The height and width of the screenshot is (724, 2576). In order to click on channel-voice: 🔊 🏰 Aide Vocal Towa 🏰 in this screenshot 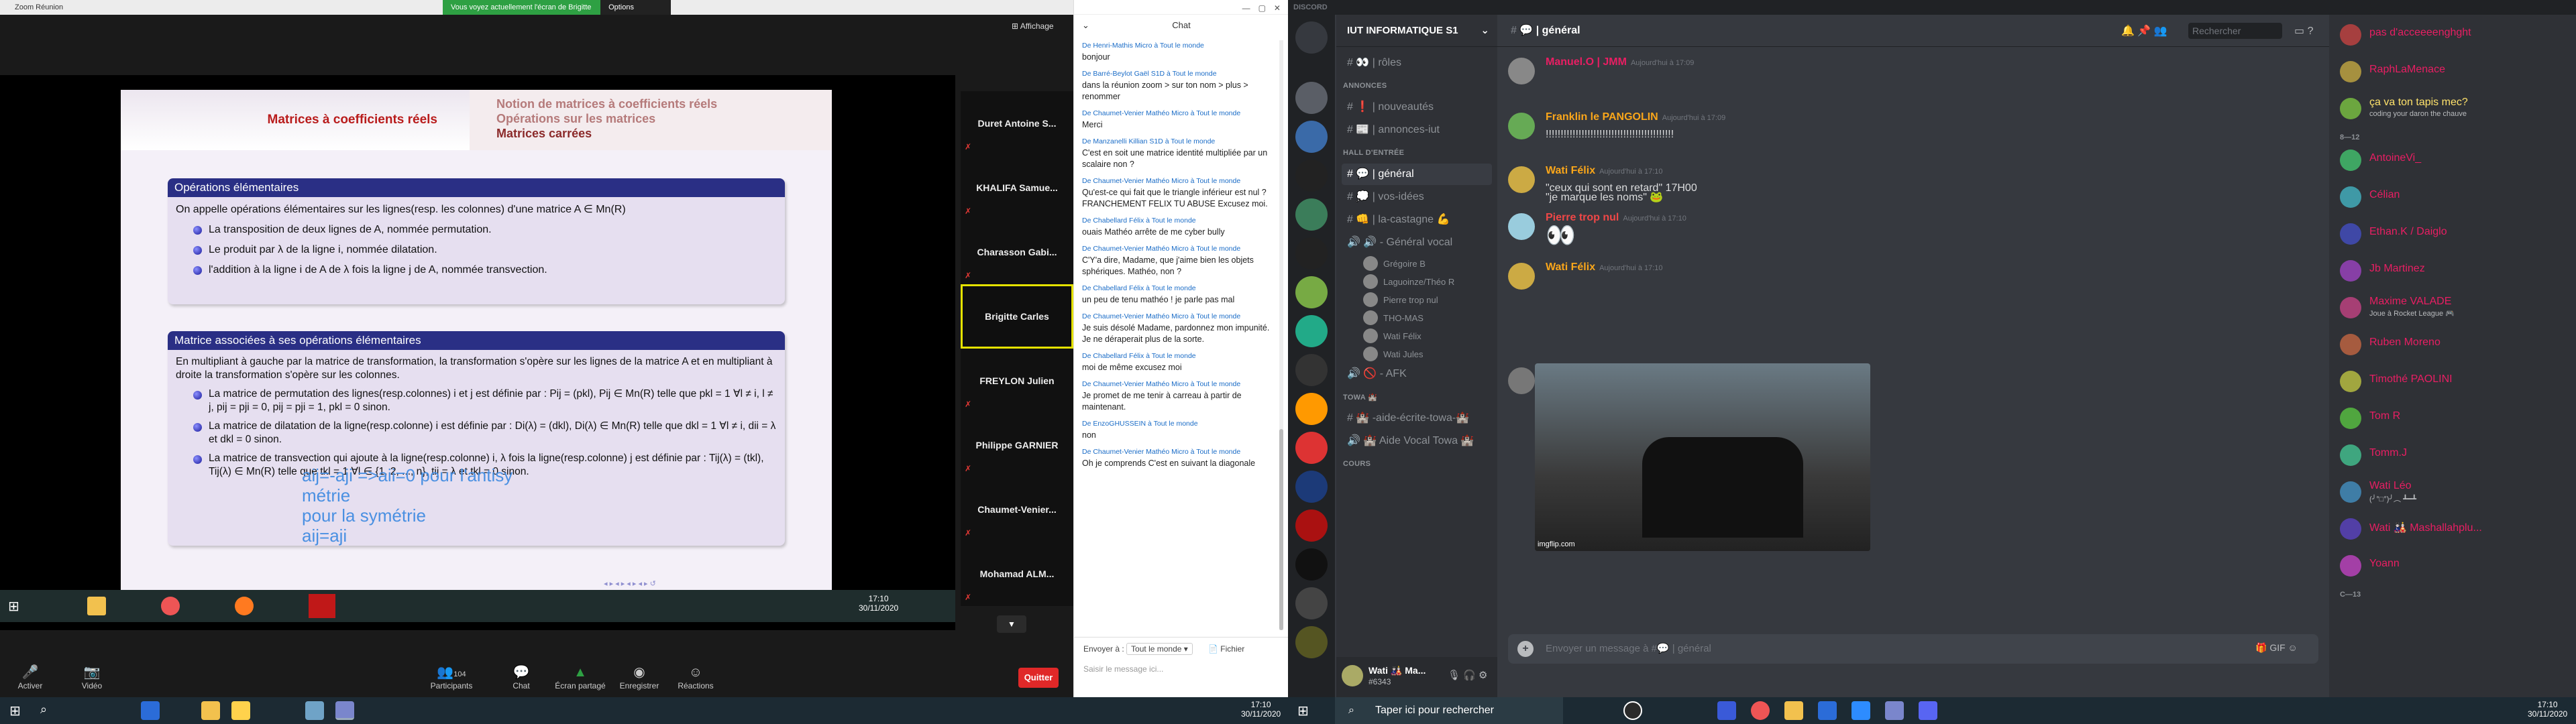, I will do `click(1417, 441)`.